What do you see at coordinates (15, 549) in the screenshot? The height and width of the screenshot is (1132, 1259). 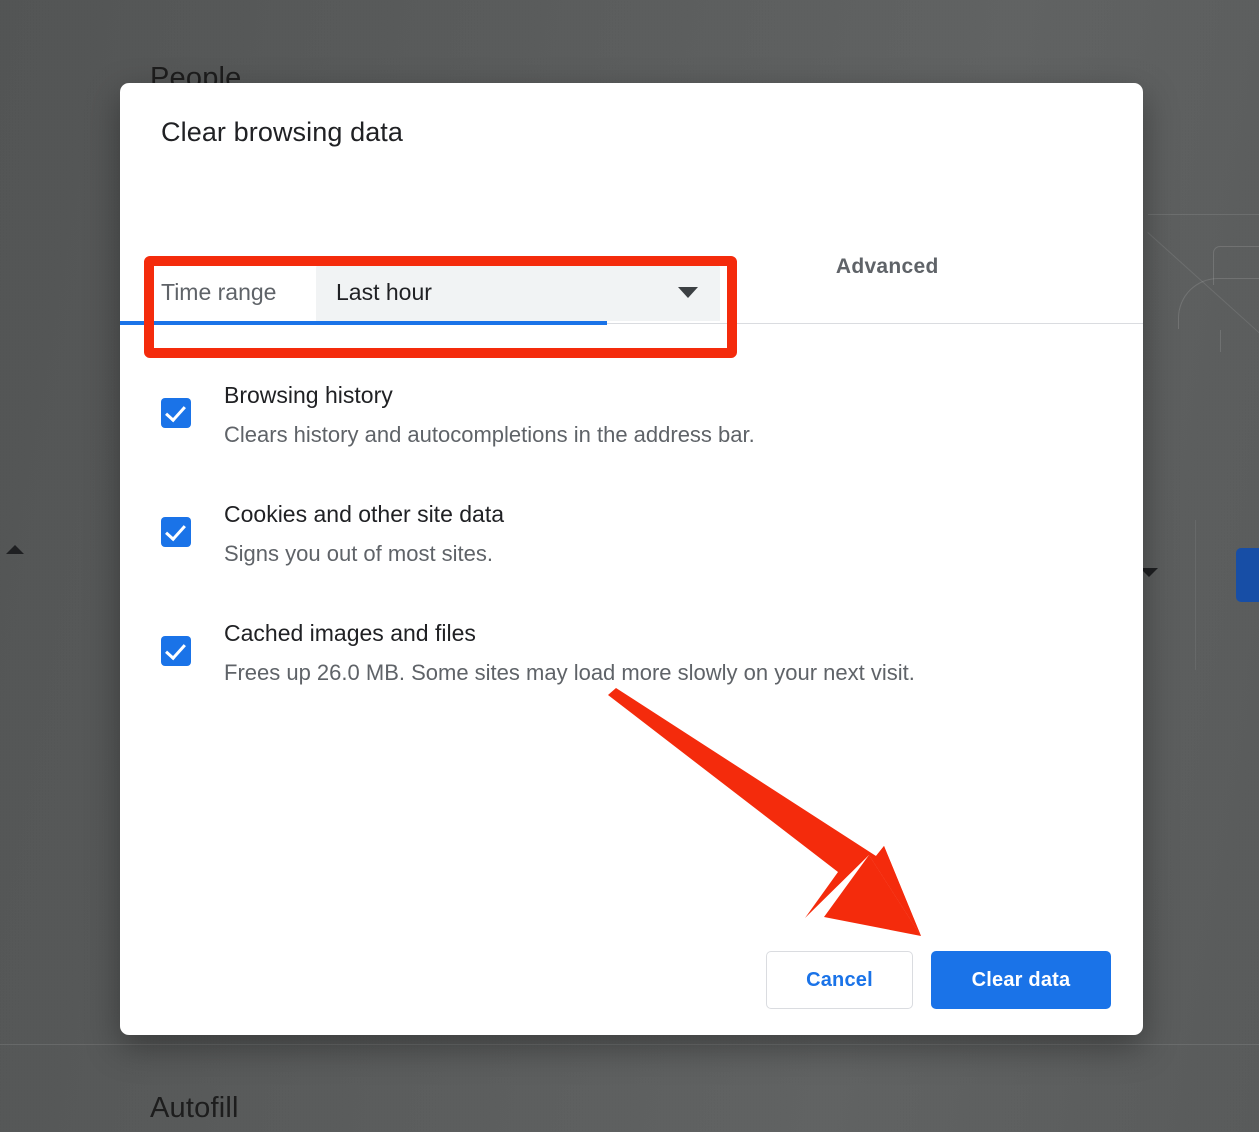 I see `chevron-up-icon` at bounding box center [15, 549].